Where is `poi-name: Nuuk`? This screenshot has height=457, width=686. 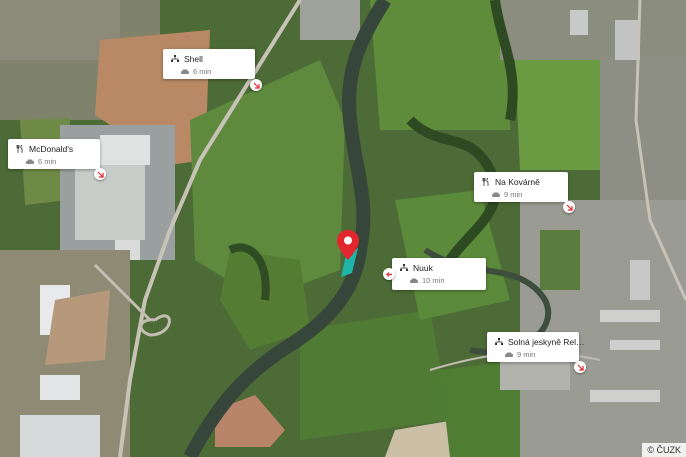
poi-name: Nuuk is located at coordinates (423, 268).